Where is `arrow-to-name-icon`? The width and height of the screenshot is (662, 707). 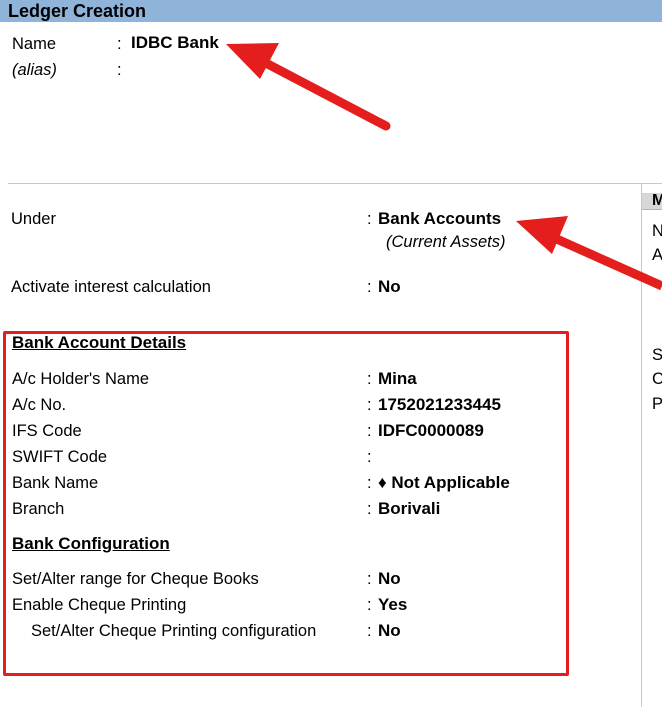 arrow-to-name-icon is located at coordinates (308, 87).